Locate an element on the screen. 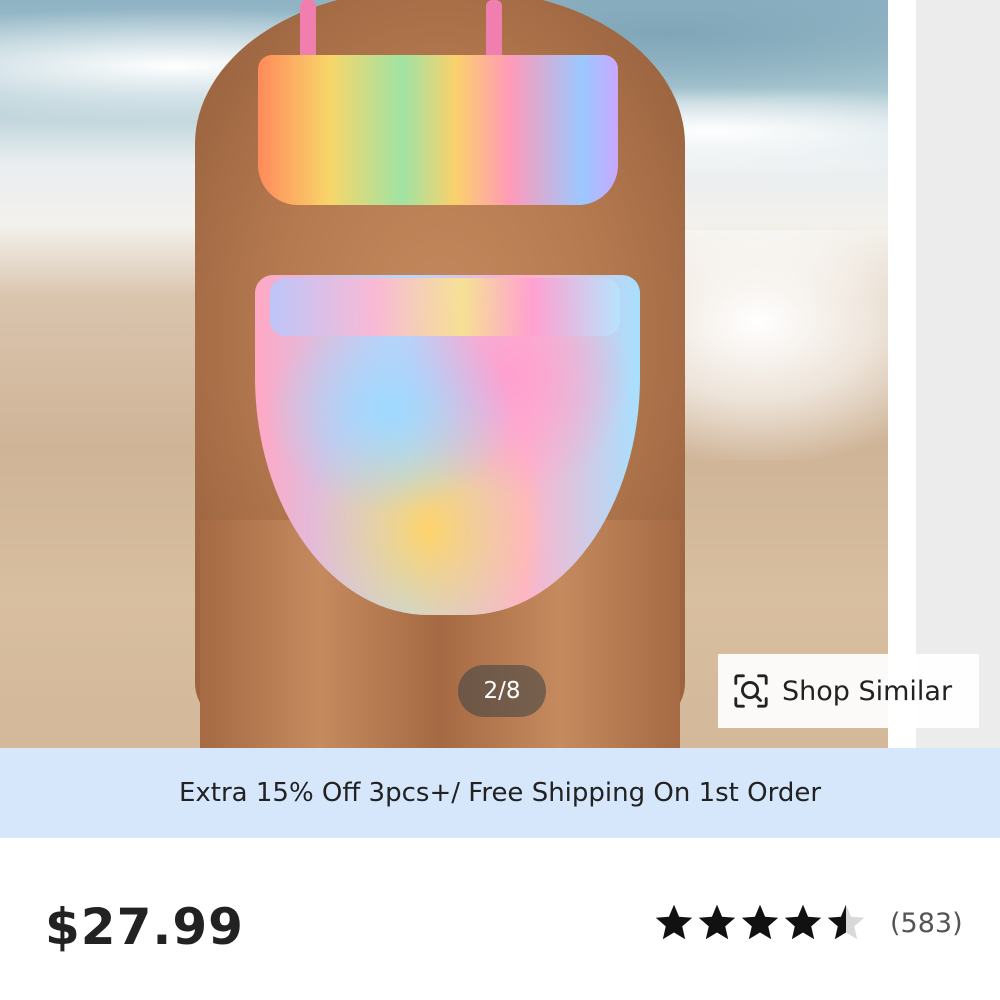 The image size is (1000, 1000). rating-stars is located at coordinates (760, 923).